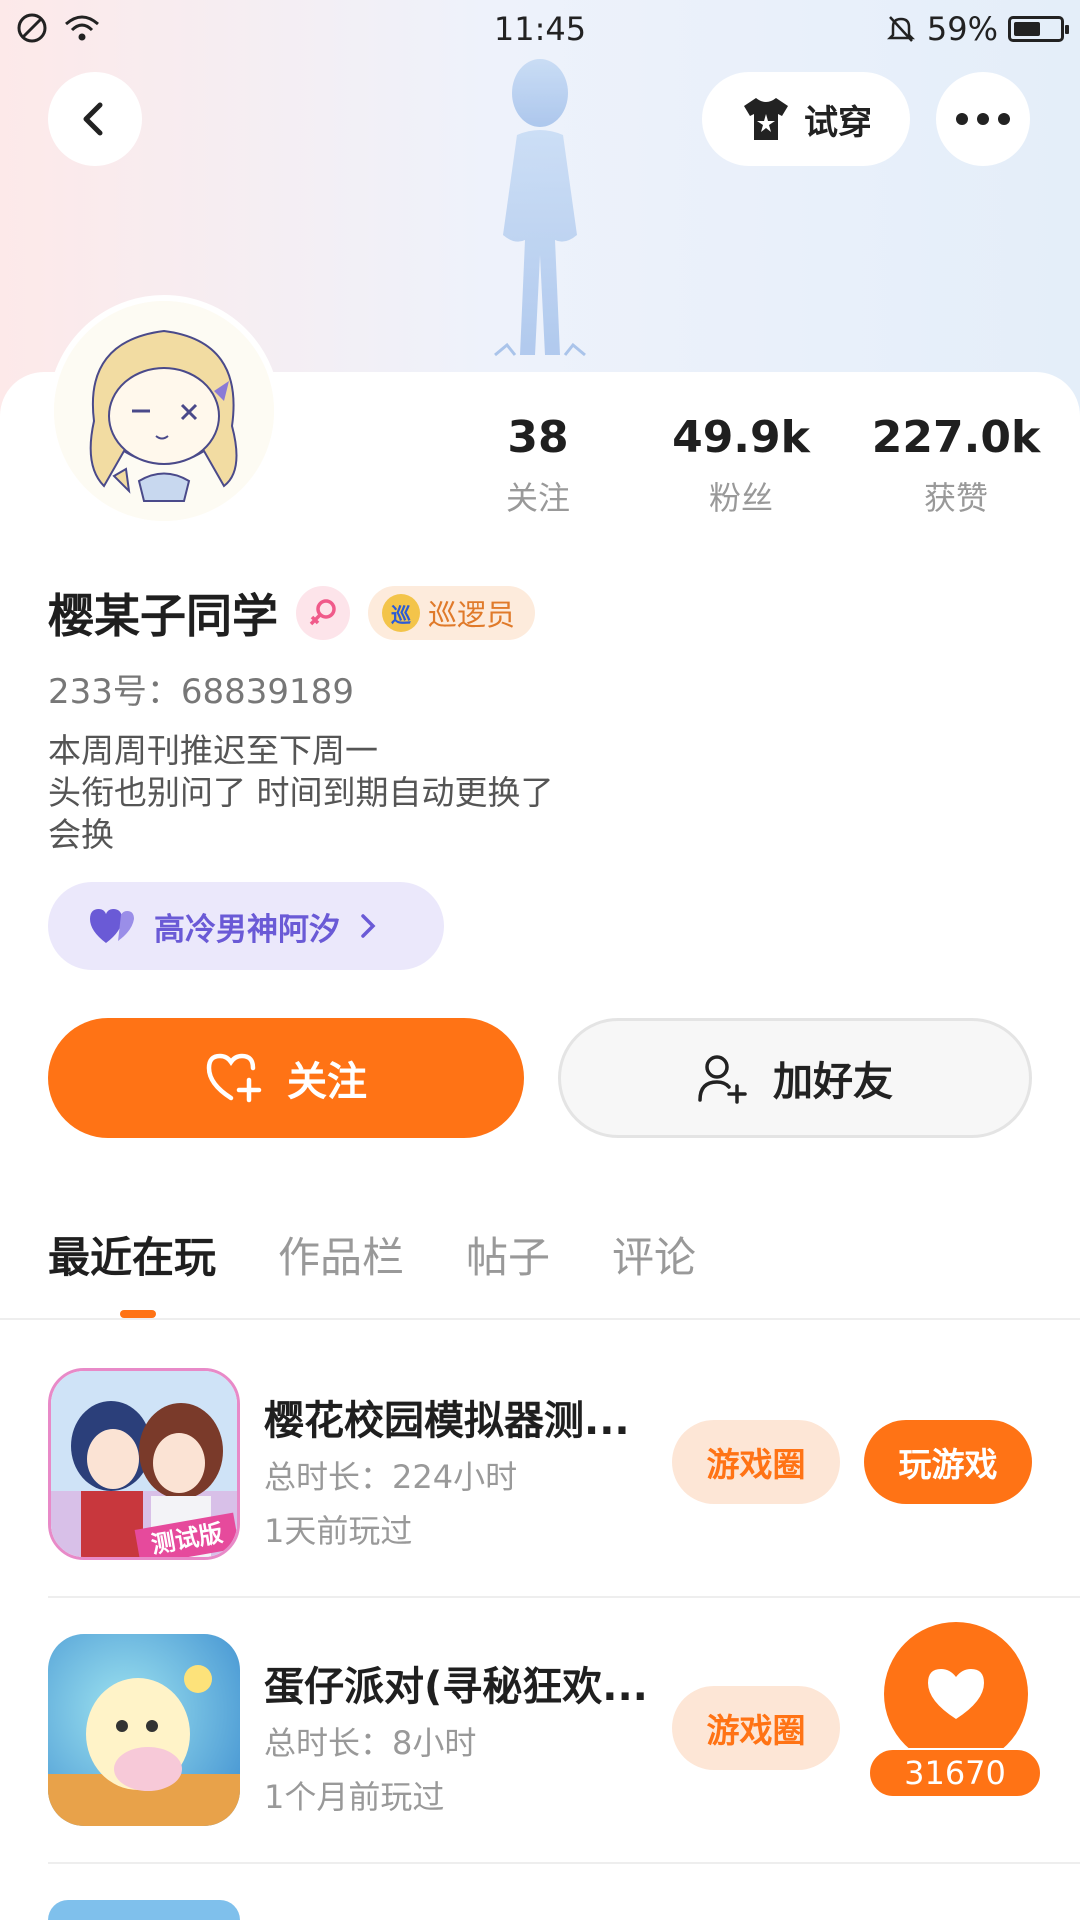  What do you see at coordinates (370, 1743) in the screenshot?
I see `game-total-time: 总时长：8小时` at bounding box center [370, 1743].